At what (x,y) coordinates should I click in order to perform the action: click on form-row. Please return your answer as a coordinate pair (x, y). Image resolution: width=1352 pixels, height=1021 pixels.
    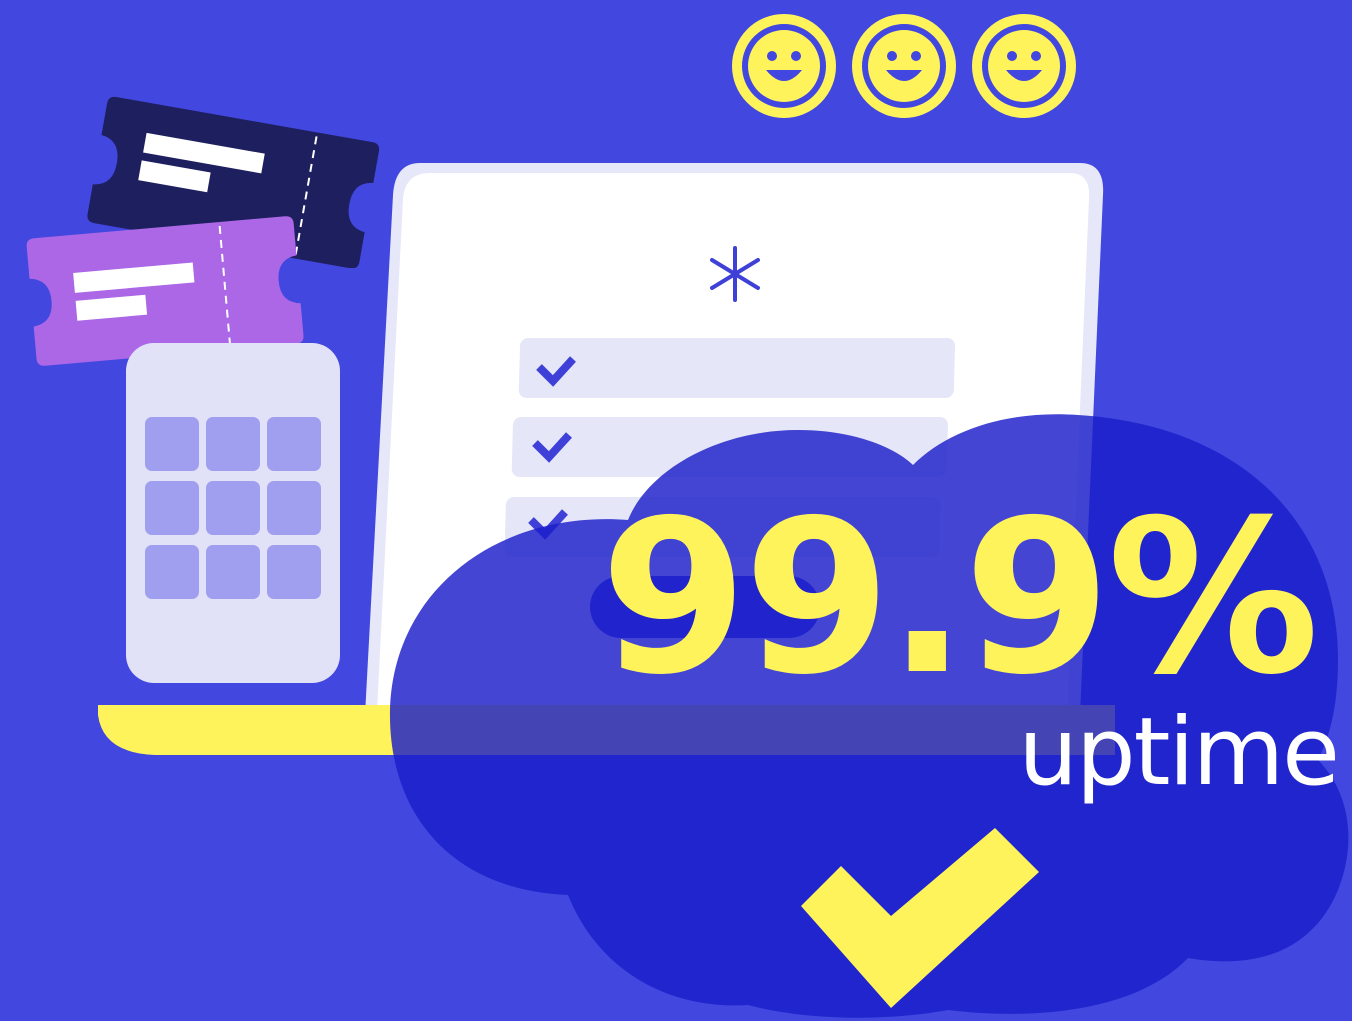
    Looking at the image, I should click on (737, 368).